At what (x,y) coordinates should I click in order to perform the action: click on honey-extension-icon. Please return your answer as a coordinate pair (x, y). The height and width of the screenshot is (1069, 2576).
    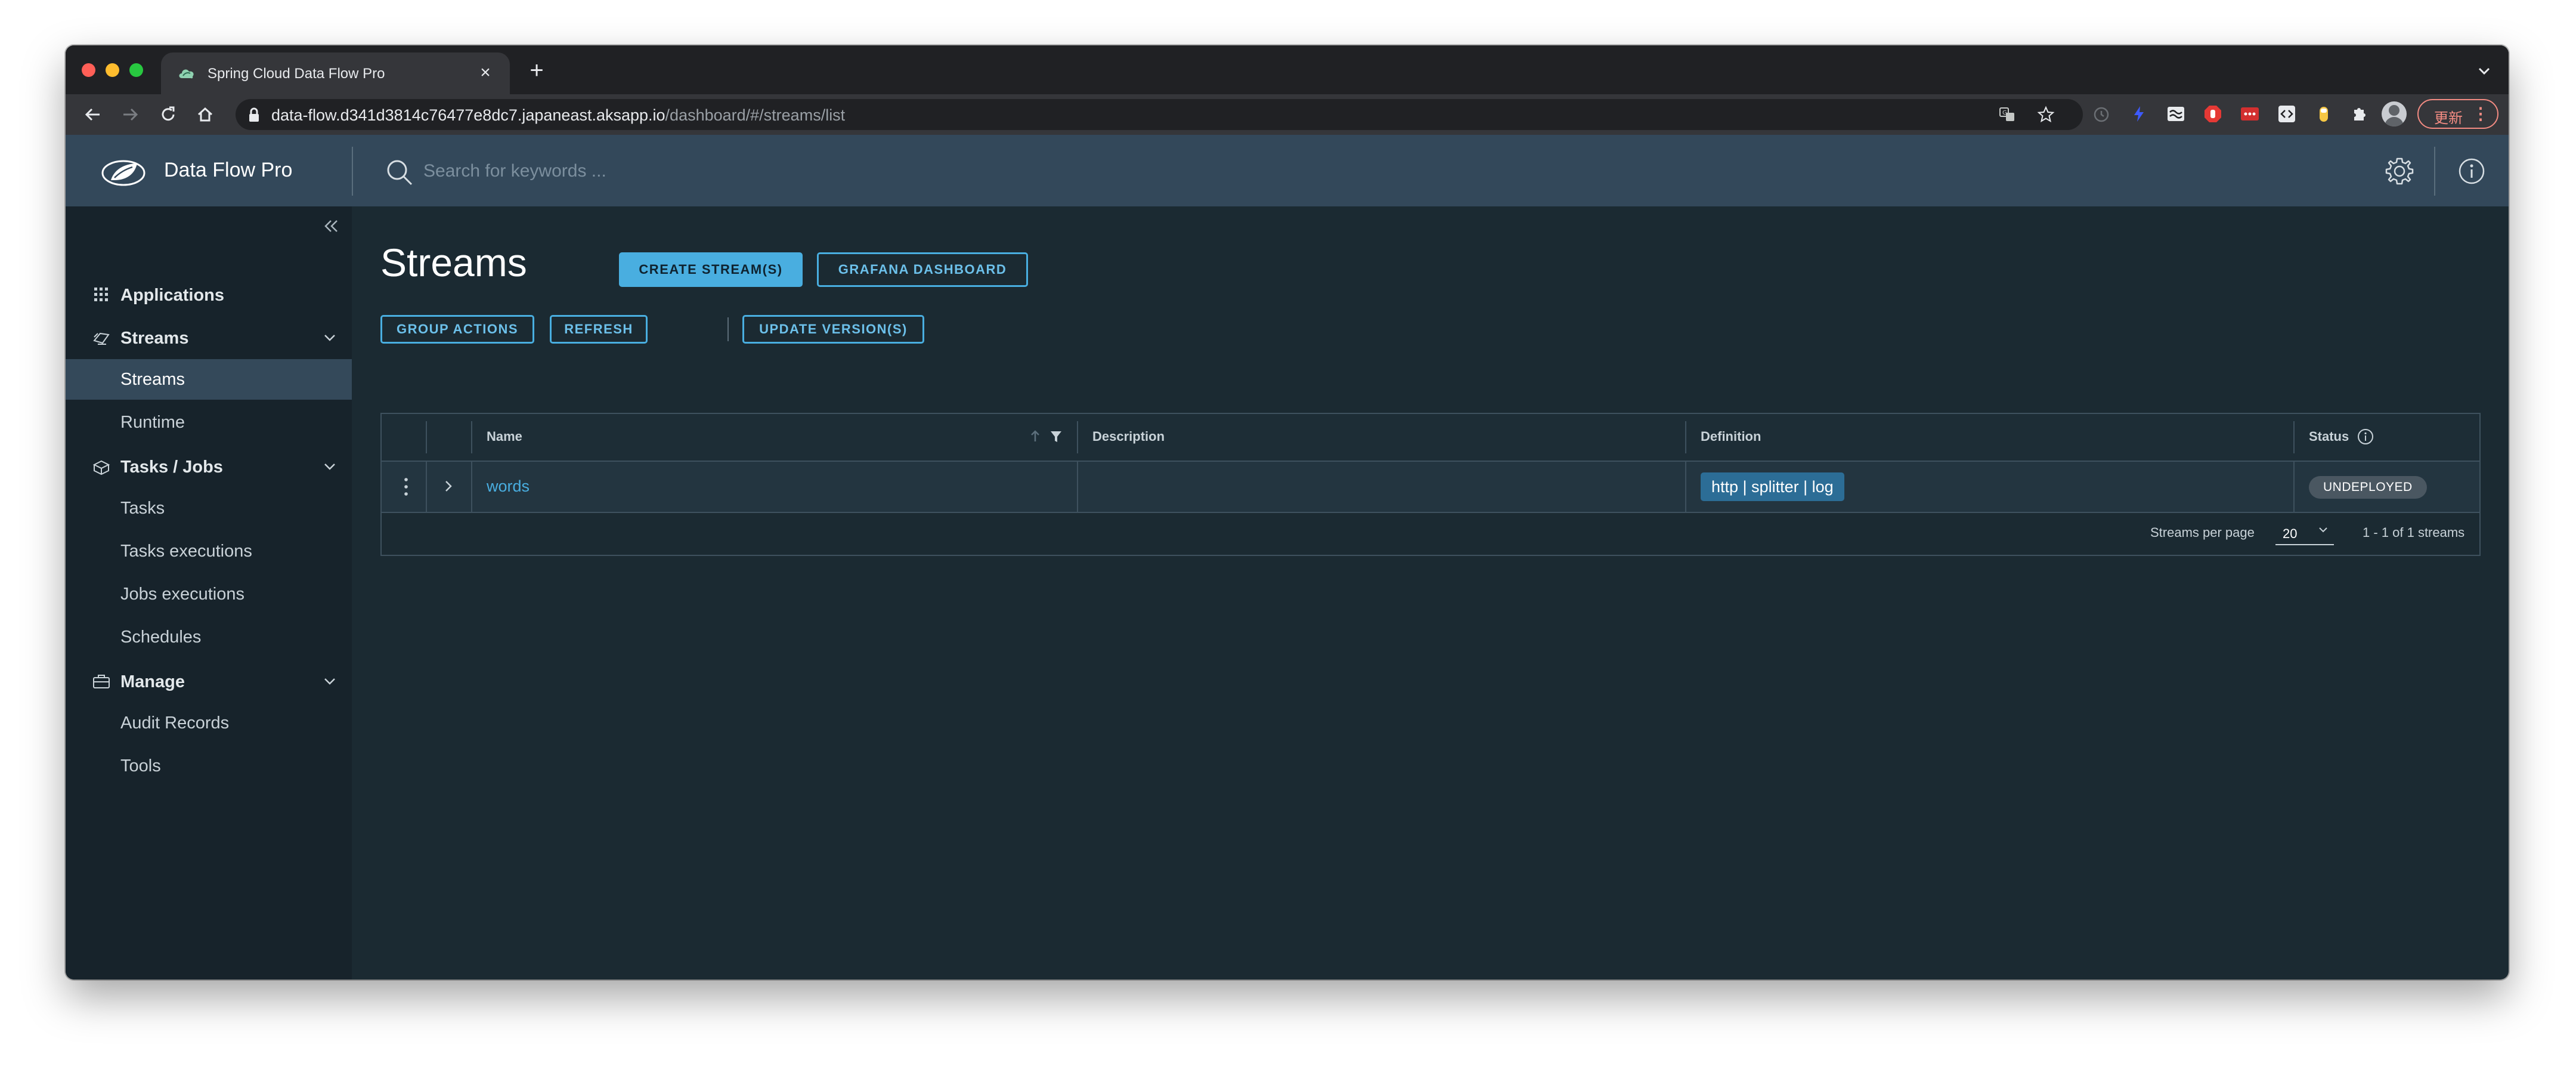
    Looking at the image, I should click on (2324, 114).